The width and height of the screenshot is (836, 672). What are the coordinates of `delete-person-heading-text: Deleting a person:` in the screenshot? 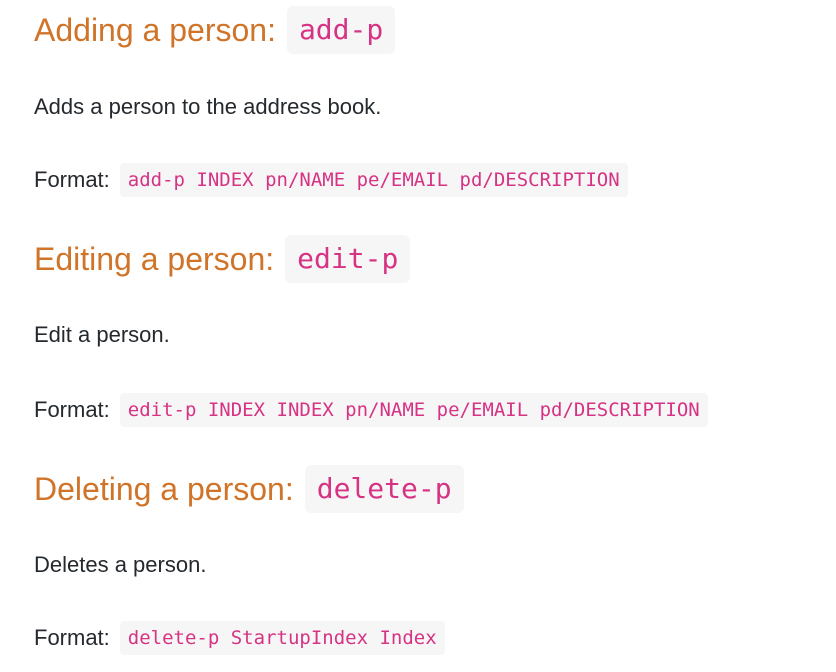 It's located at (164, 489).